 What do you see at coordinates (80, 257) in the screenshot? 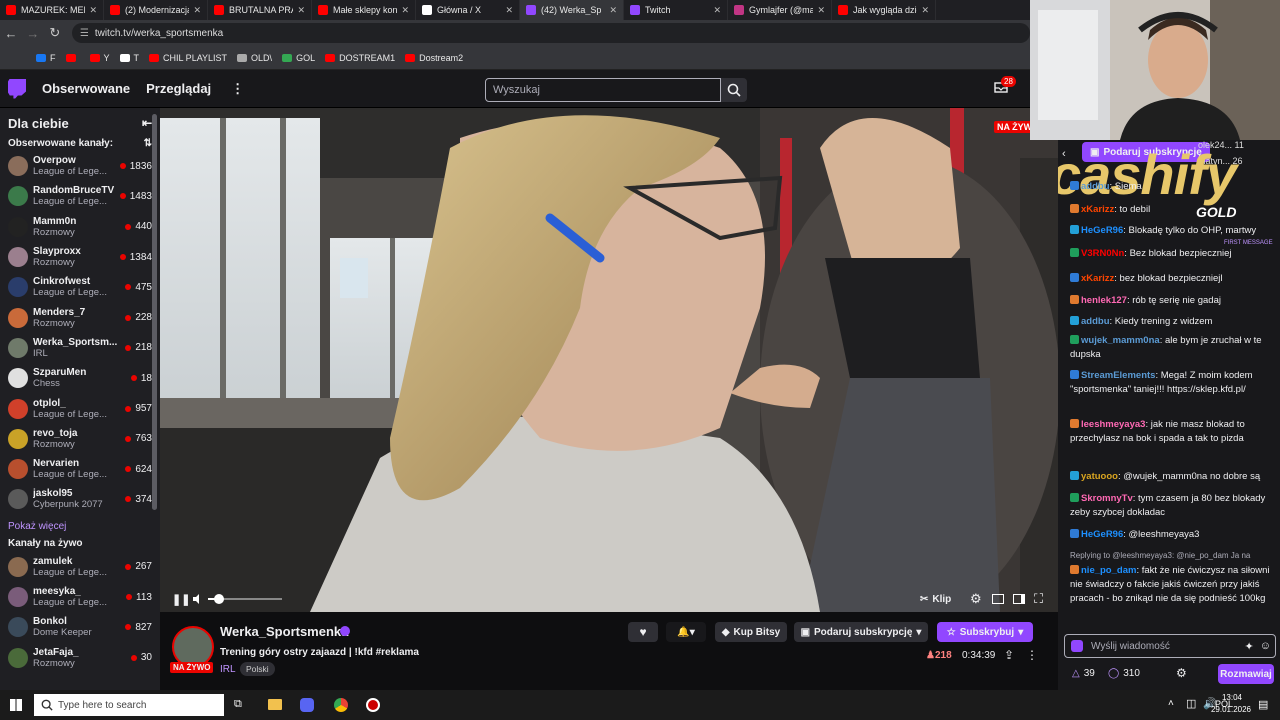
I see `sidebar-channel: Slayproxx Rozmowy 1384` at bounding box center [80, 257].